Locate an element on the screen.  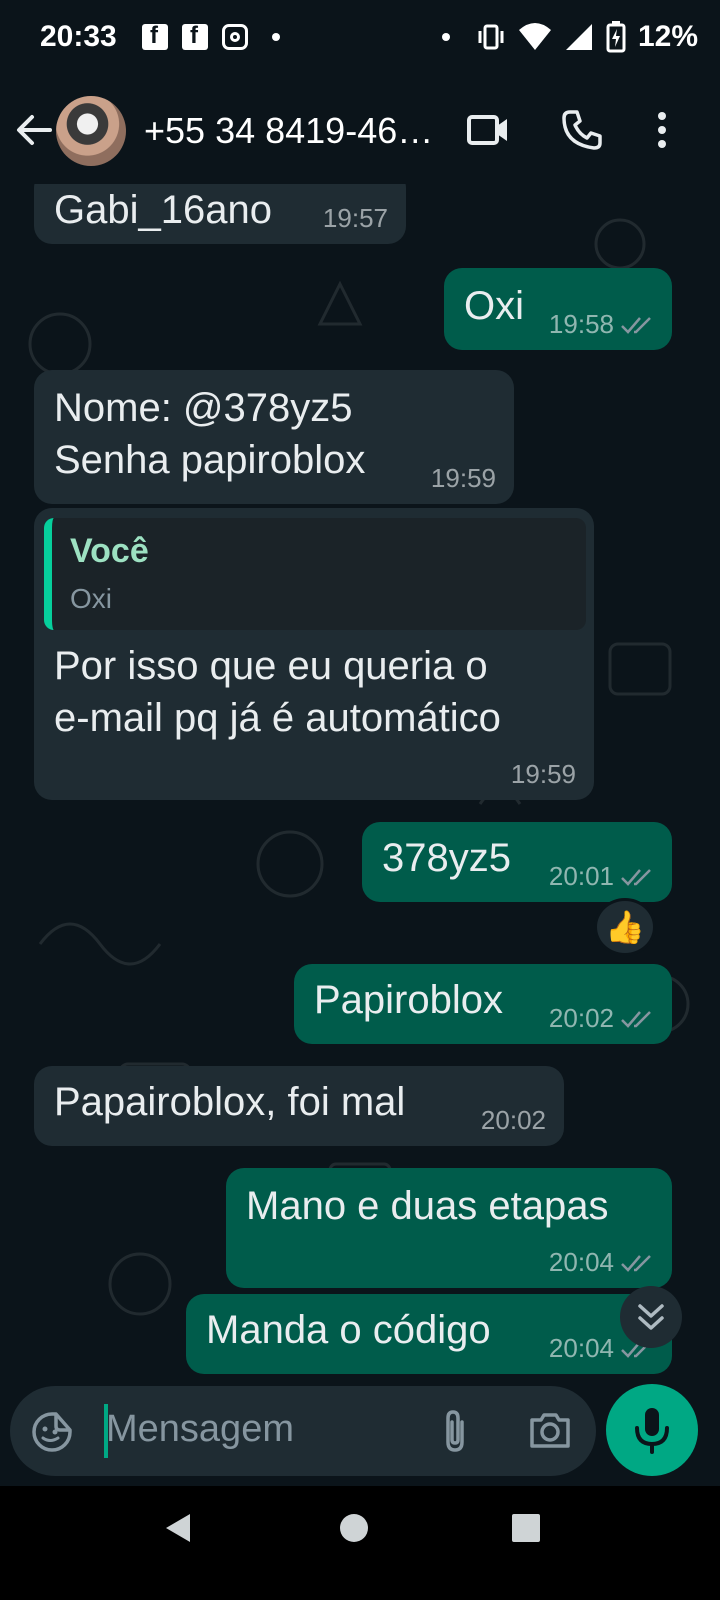
voice-message-button is located at coordinates (652, 1430).